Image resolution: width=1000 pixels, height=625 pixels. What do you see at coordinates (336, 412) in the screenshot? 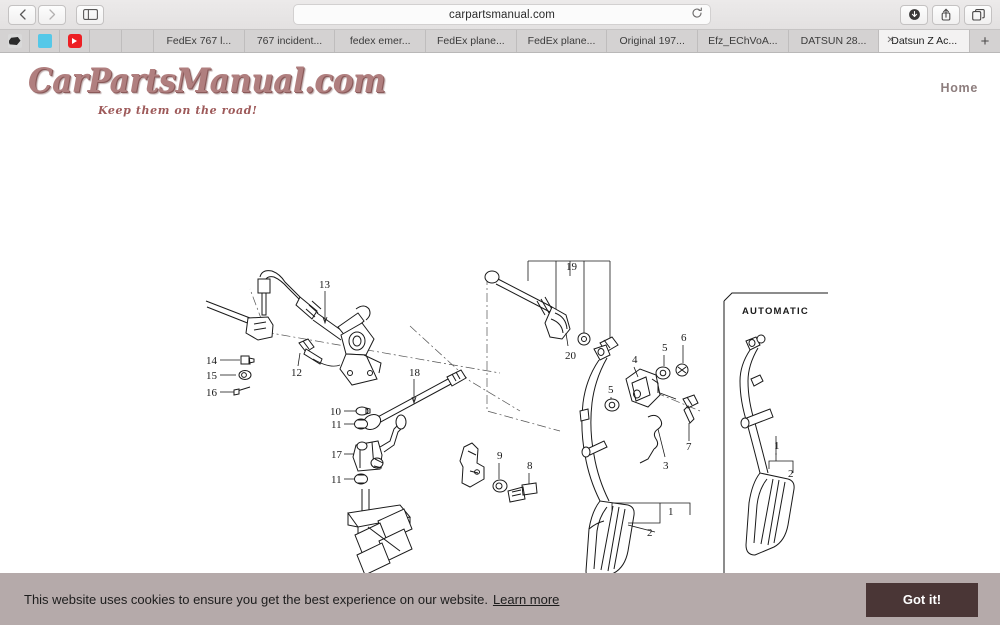
I see `callout-10: 10` at bounding box center [336, 412].